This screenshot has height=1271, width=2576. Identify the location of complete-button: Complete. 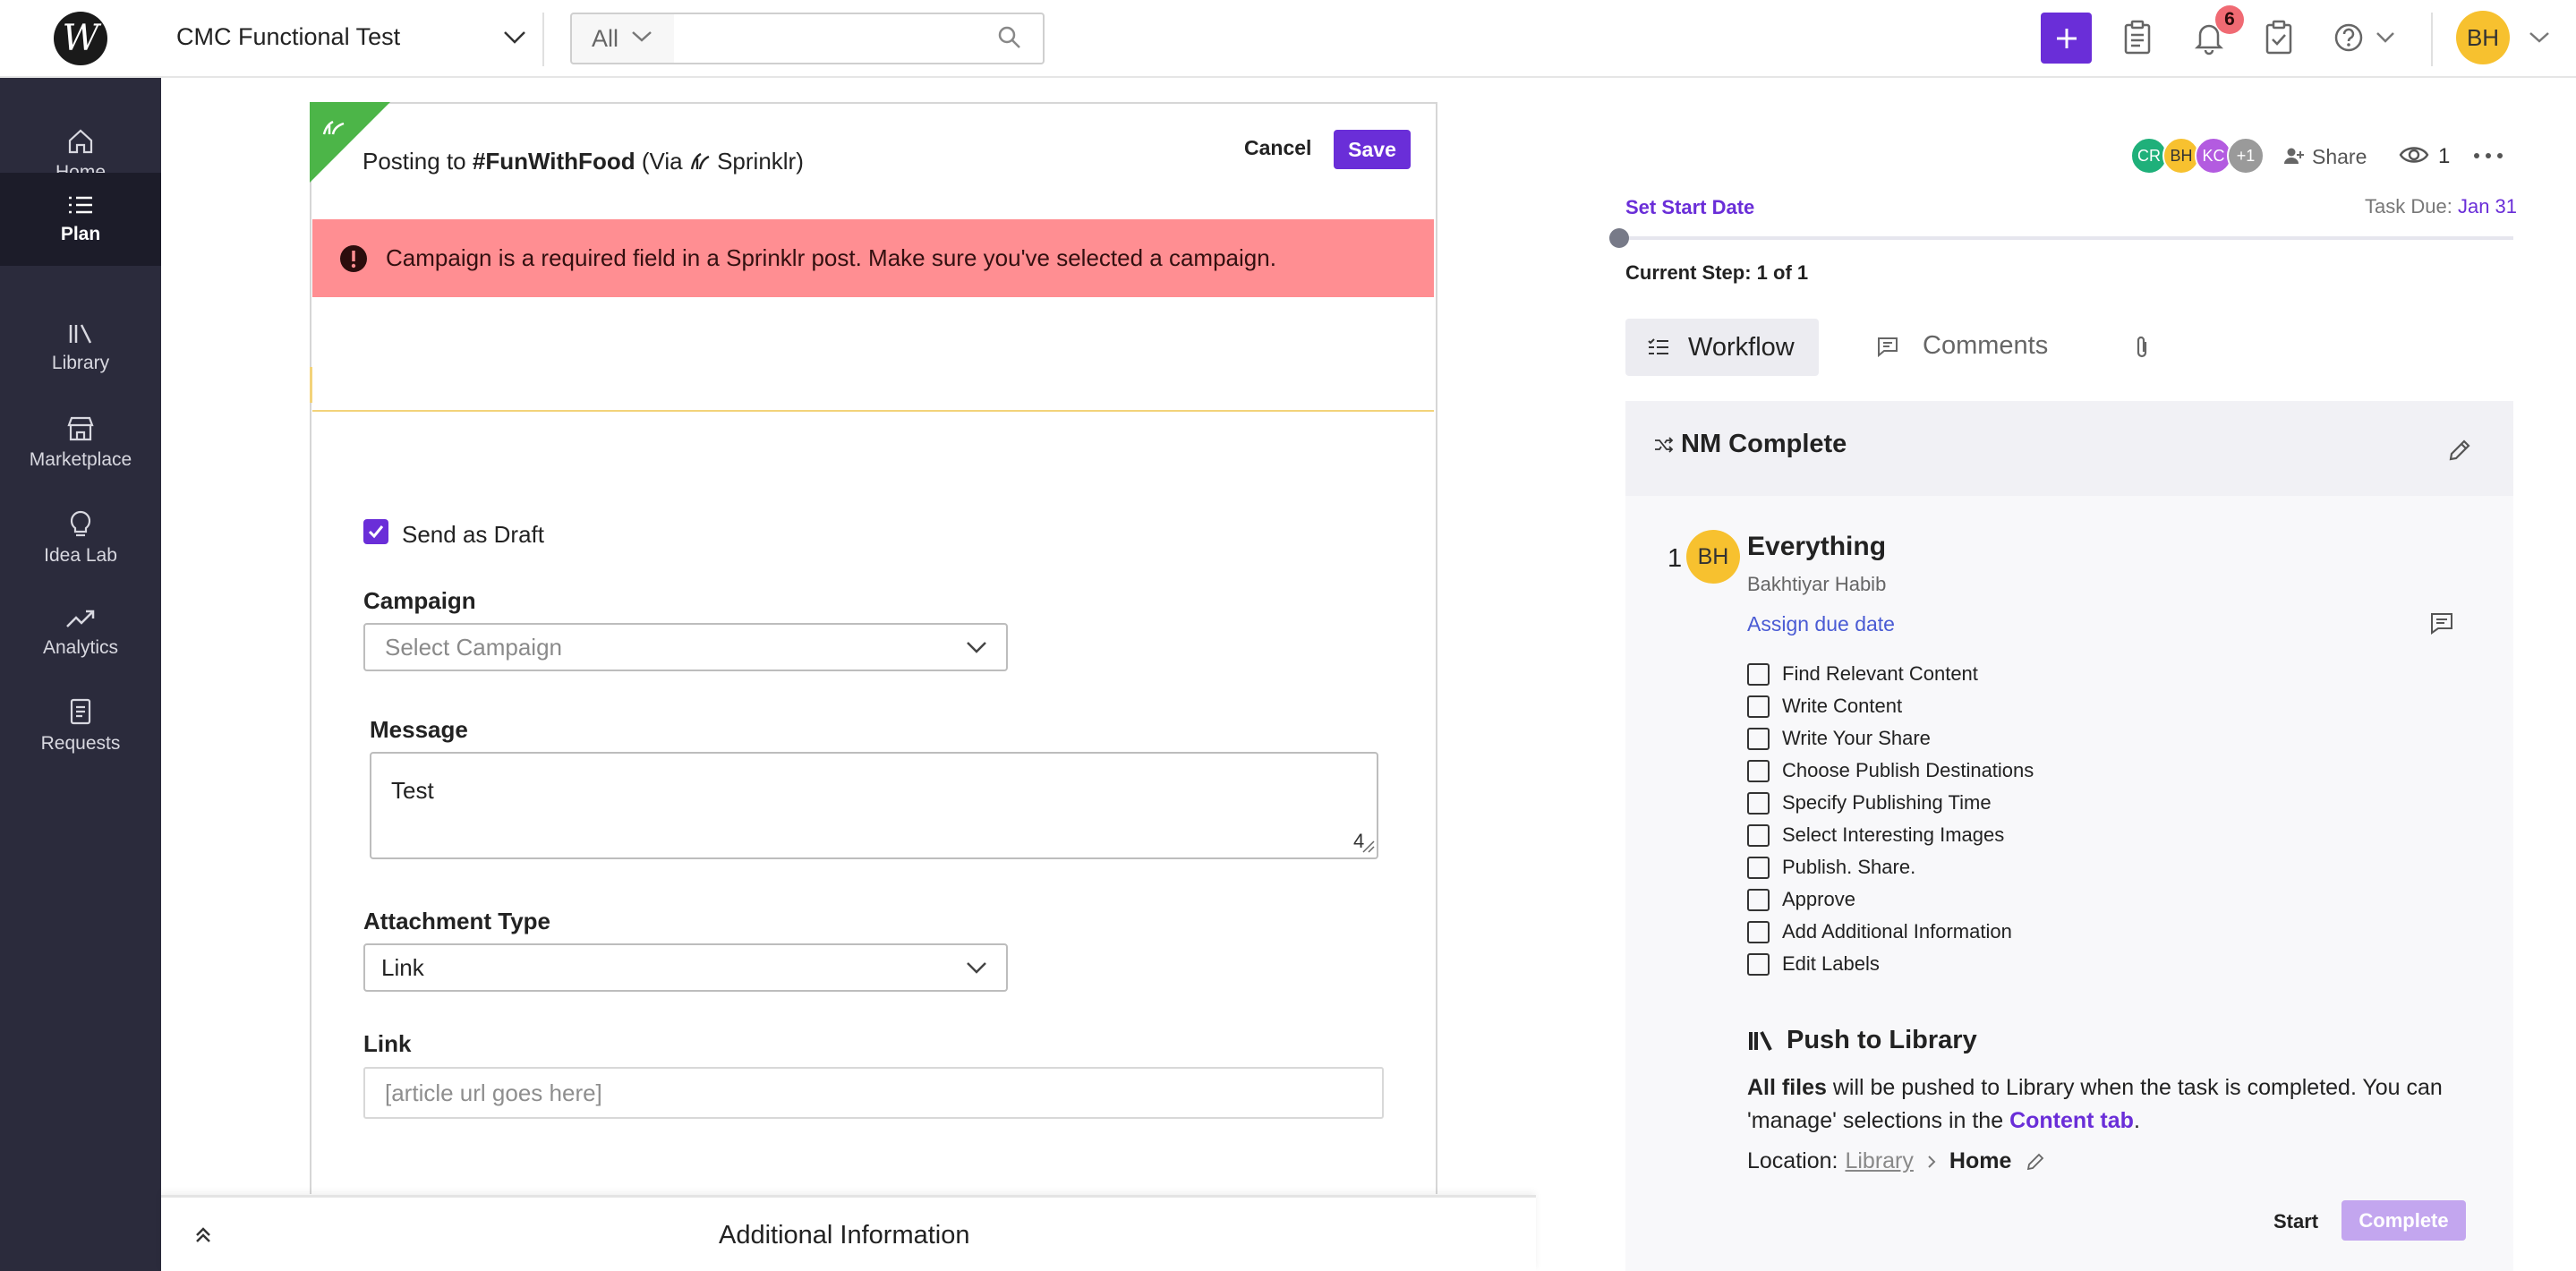
(2403, 1220).